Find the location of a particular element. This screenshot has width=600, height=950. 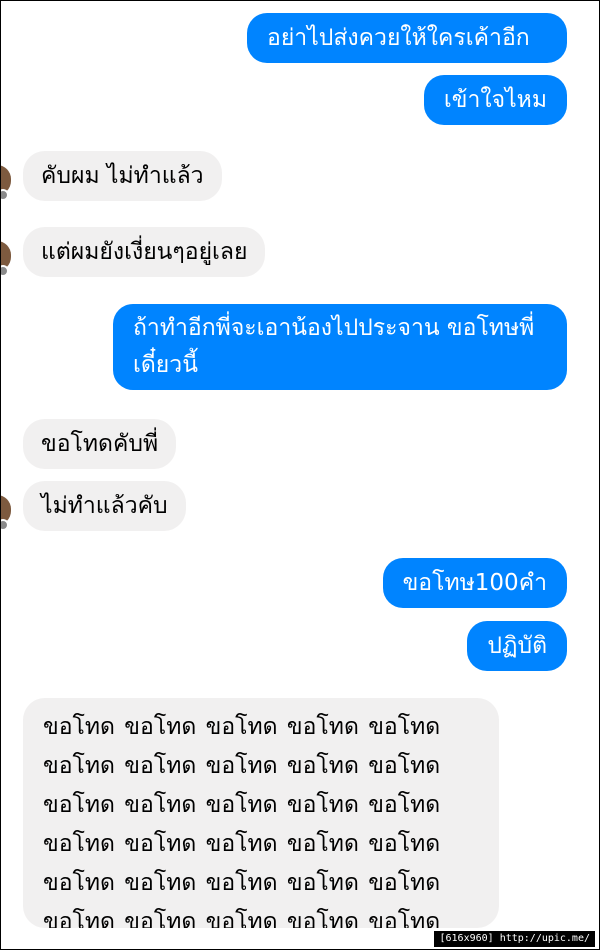

outgoing-message: อย่าไปส่งควยให้ใครเค้าอีก is located at coordinates (407, 38).